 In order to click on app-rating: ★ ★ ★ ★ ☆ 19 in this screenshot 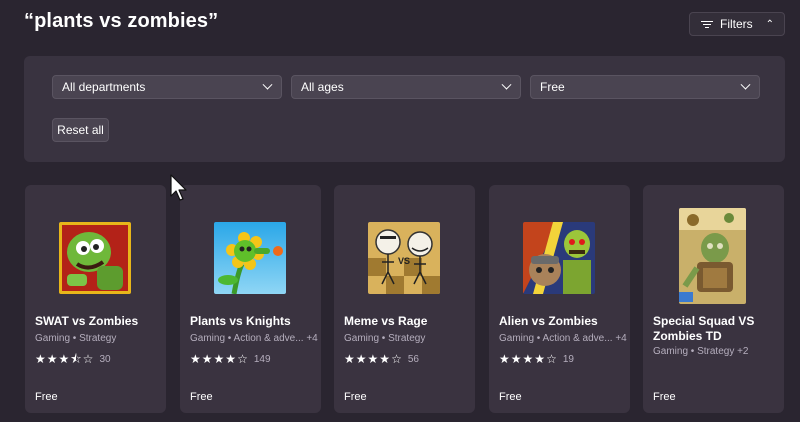, I will do `click(536, 359)`.